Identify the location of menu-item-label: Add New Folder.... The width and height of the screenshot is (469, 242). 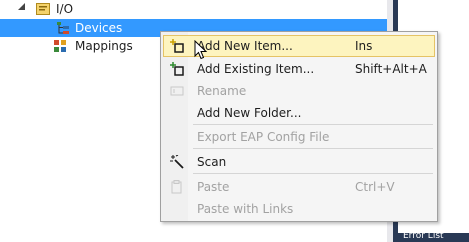
(249, 113).